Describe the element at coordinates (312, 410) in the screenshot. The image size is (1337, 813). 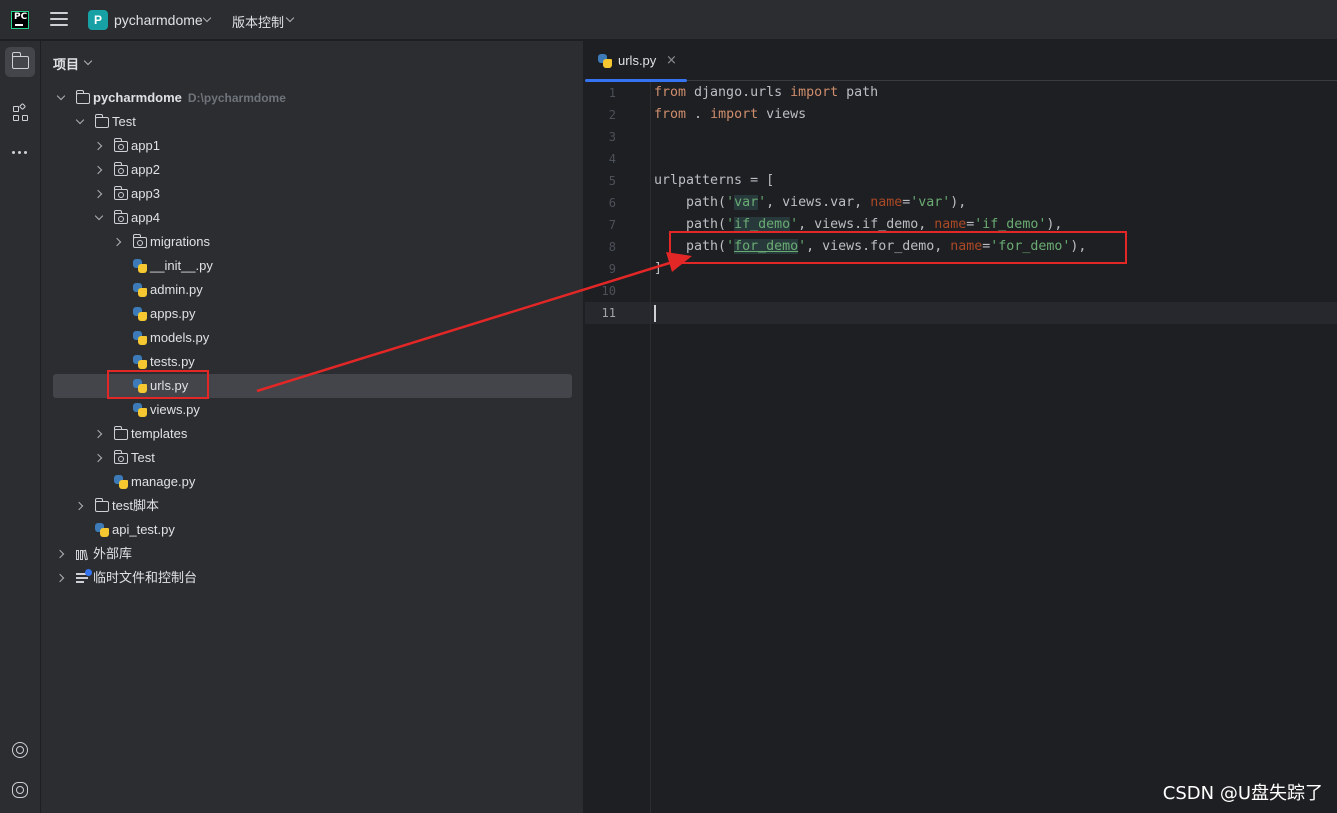
I see `tree-item-views-py: views.py` at that location.